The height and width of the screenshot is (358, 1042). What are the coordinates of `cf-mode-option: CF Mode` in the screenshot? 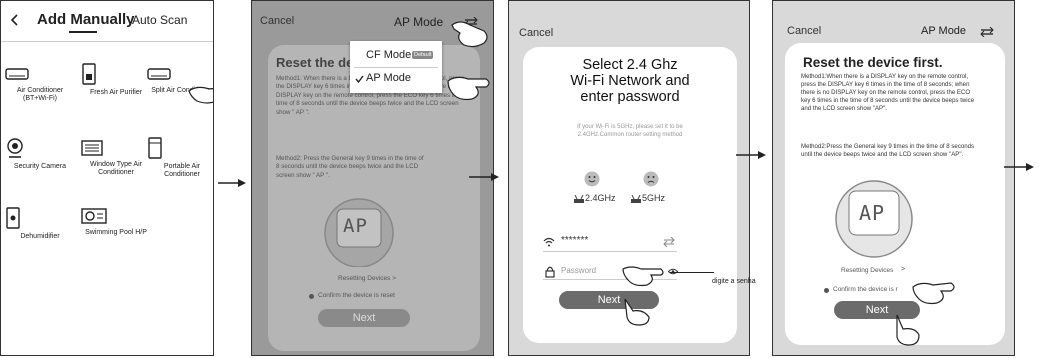 It's located at (388, 55).